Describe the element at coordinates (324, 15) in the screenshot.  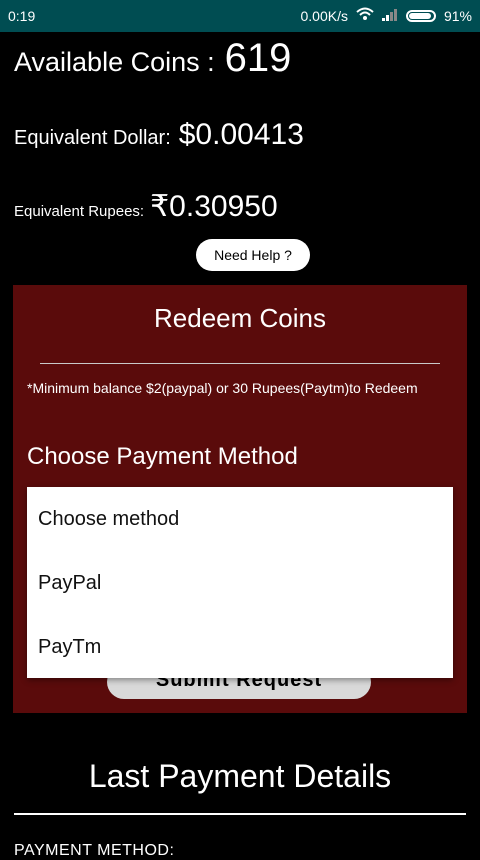
I see `network-speed: 0.00K/s` at that location.